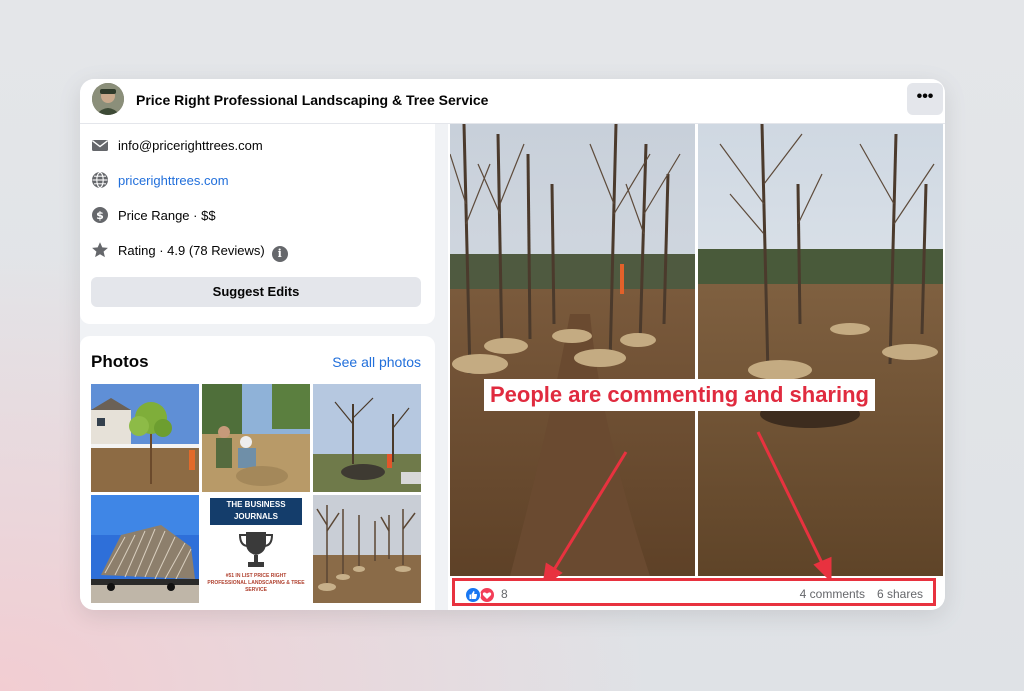 The width and height of the screenshot is (1024, 691). I want to click on info-icon: i, so click(279, 254).